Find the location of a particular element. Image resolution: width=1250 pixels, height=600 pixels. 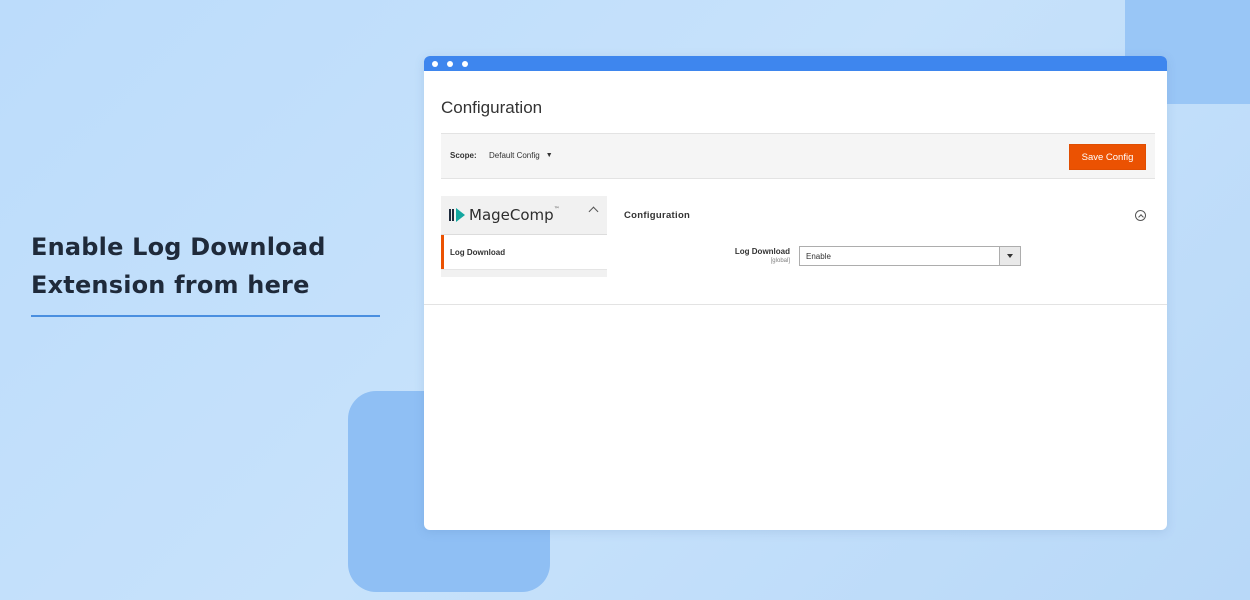

sidebar-item-log-download: Log Download is located at coordinates (524, 252).